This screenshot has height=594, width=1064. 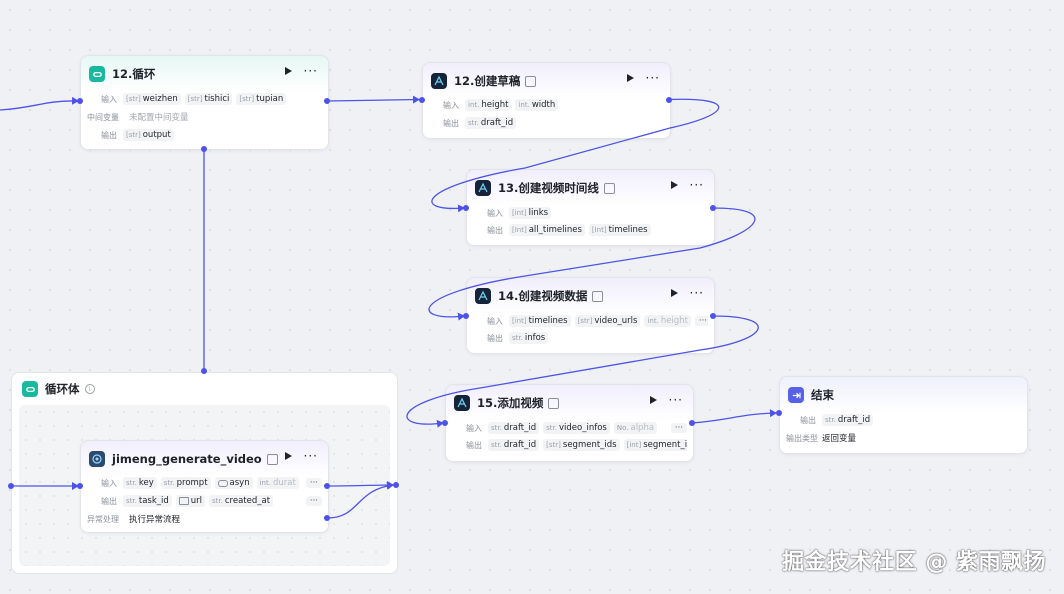 What do you see at coordinates (140, 483) in the screenshot?
I see `param-chip: str. key` at bounding box center [140, 483].